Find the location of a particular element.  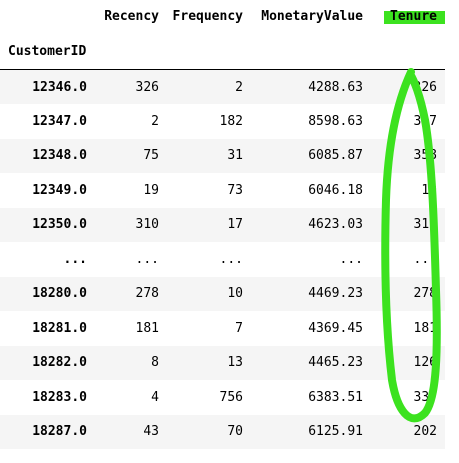

cell-recency: 75 is located at coordinates (151, 156).